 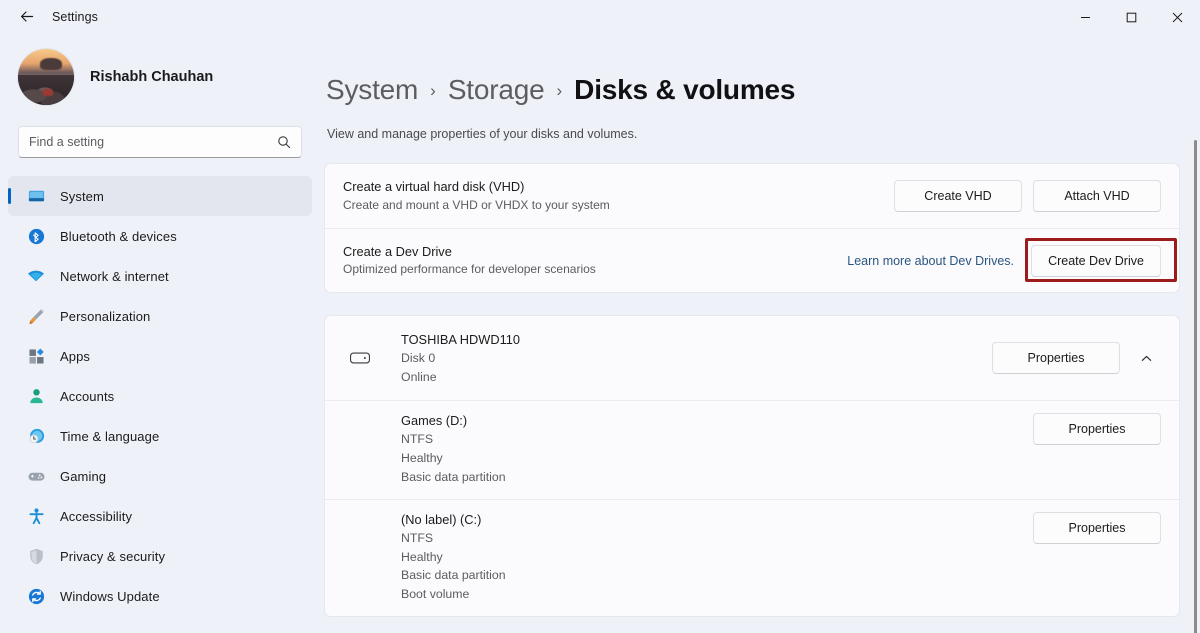 I want to click on sidebar-item-network-internet: Network & internet, so click(x=160, y=276).